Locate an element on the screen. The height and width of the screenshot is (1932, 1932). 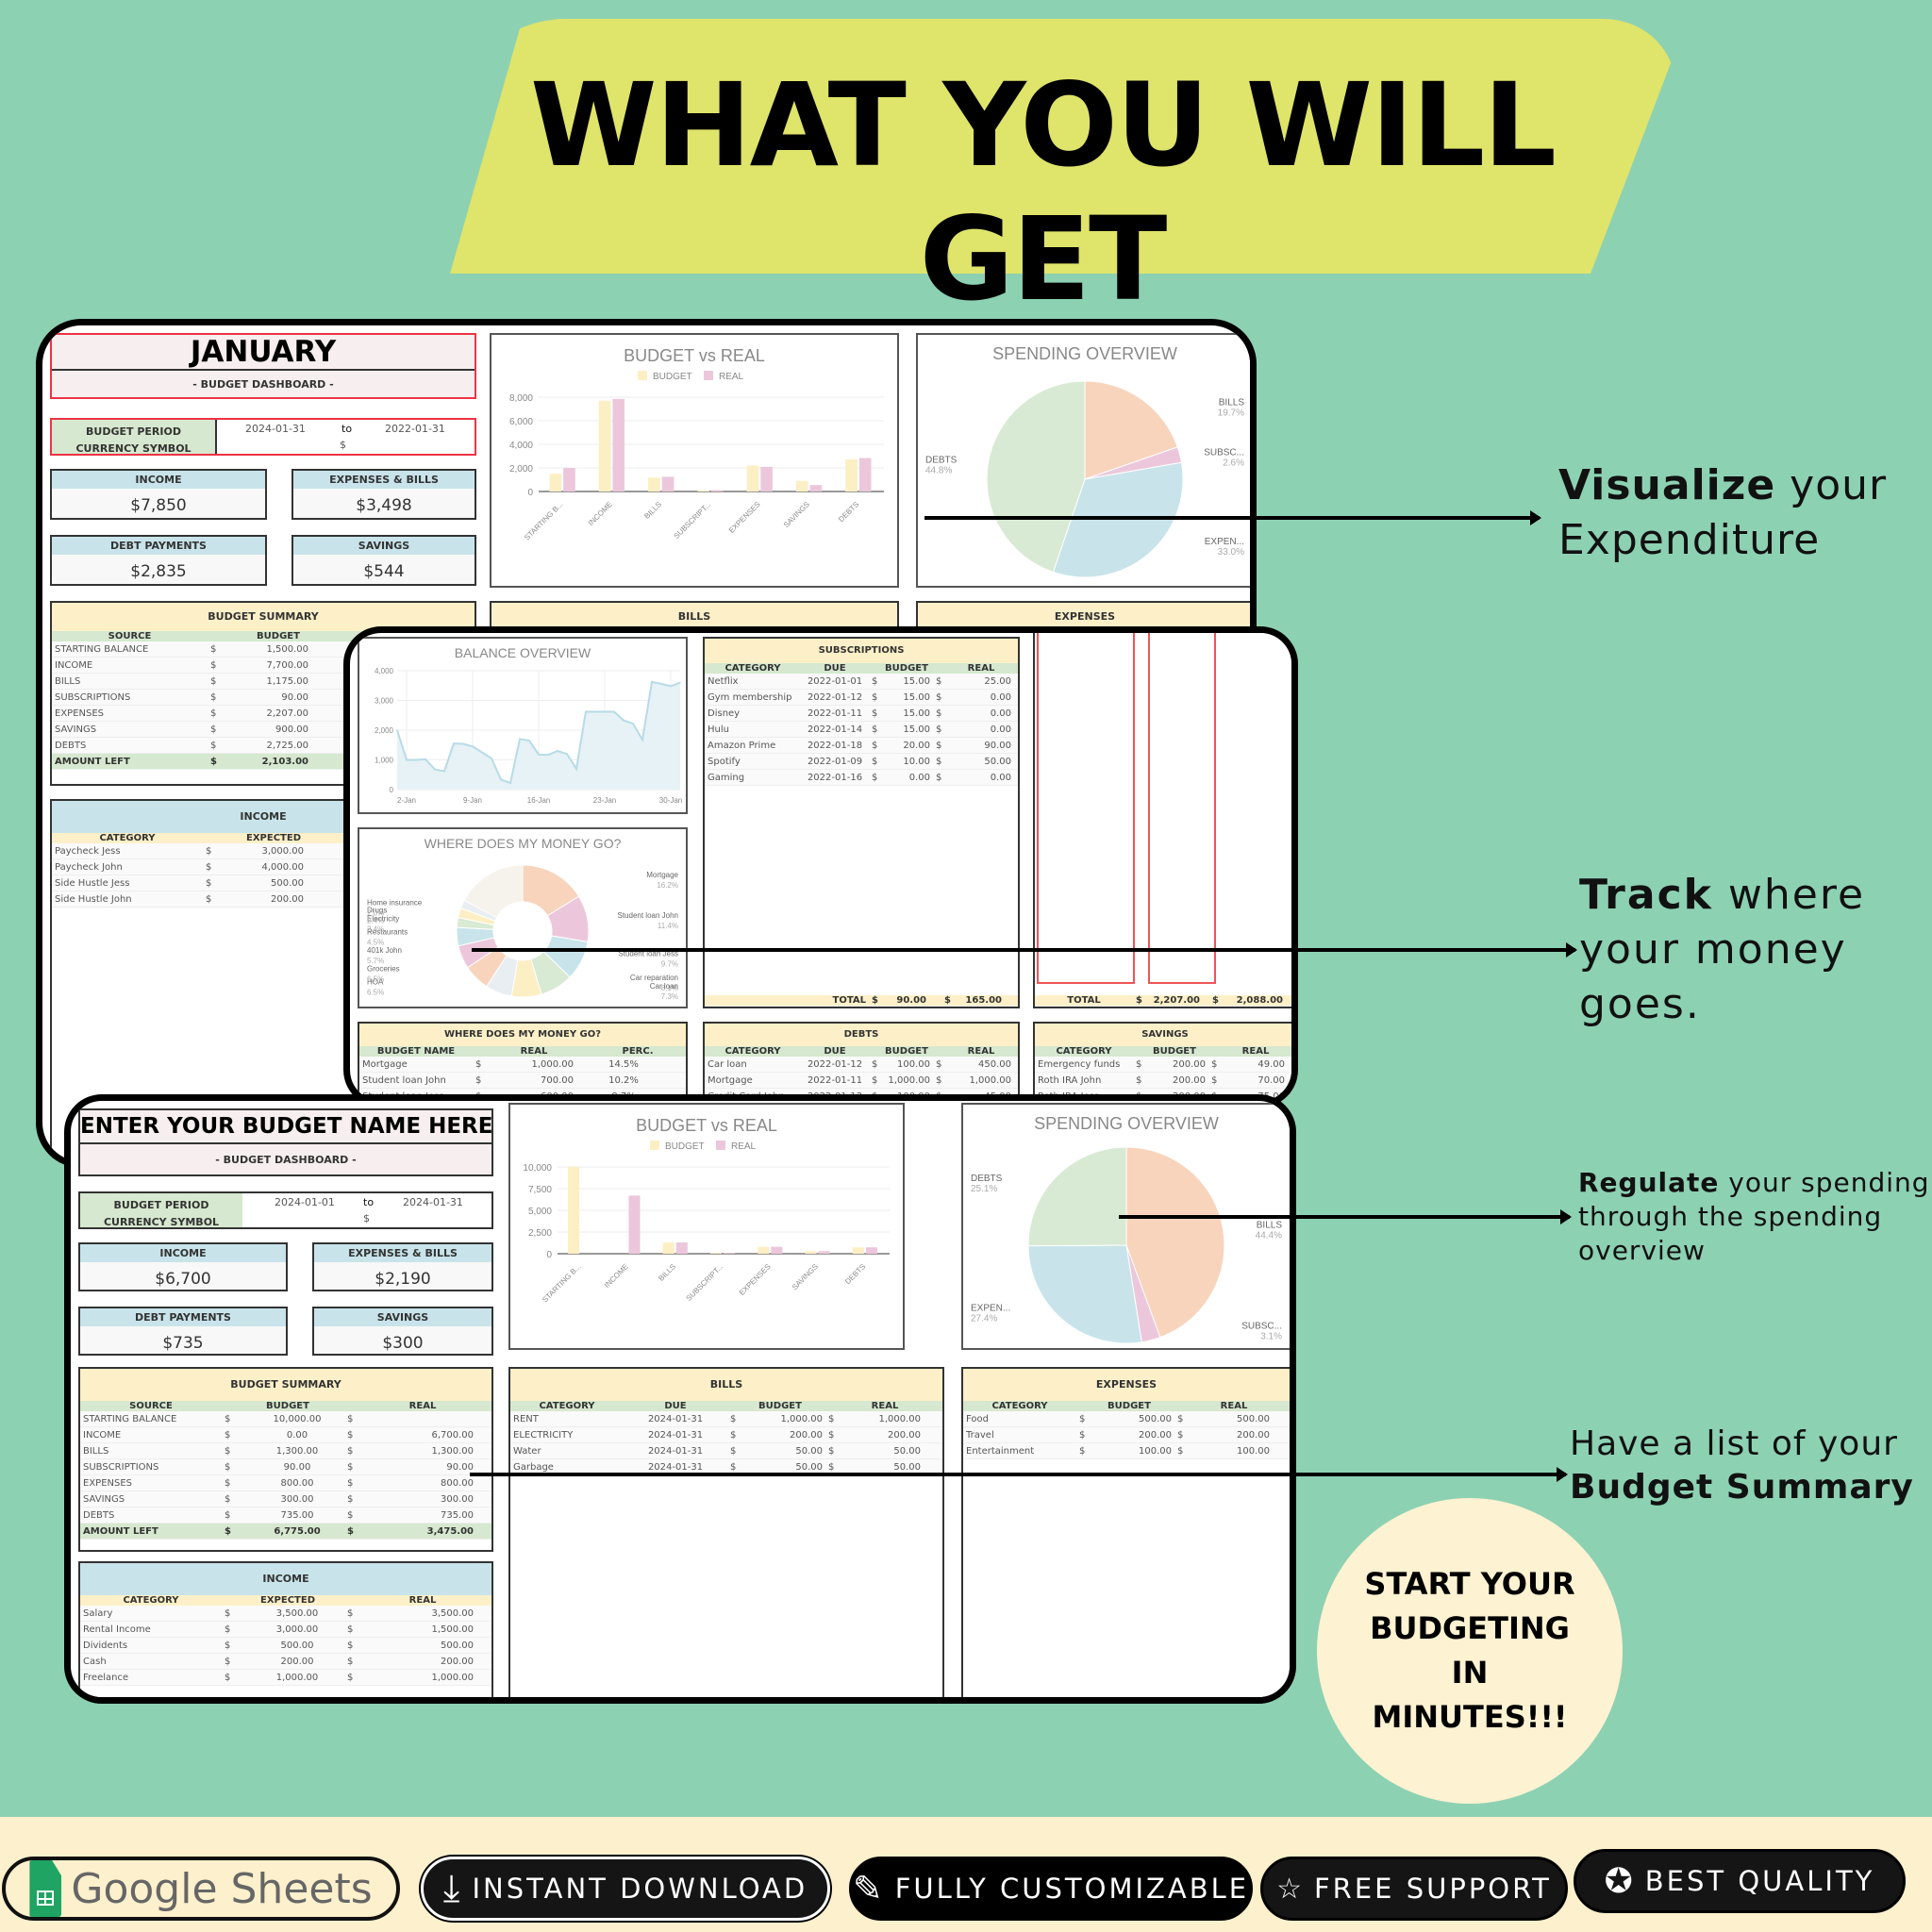
table-cell: 2,207.00 is located at coordinates (268, 714).